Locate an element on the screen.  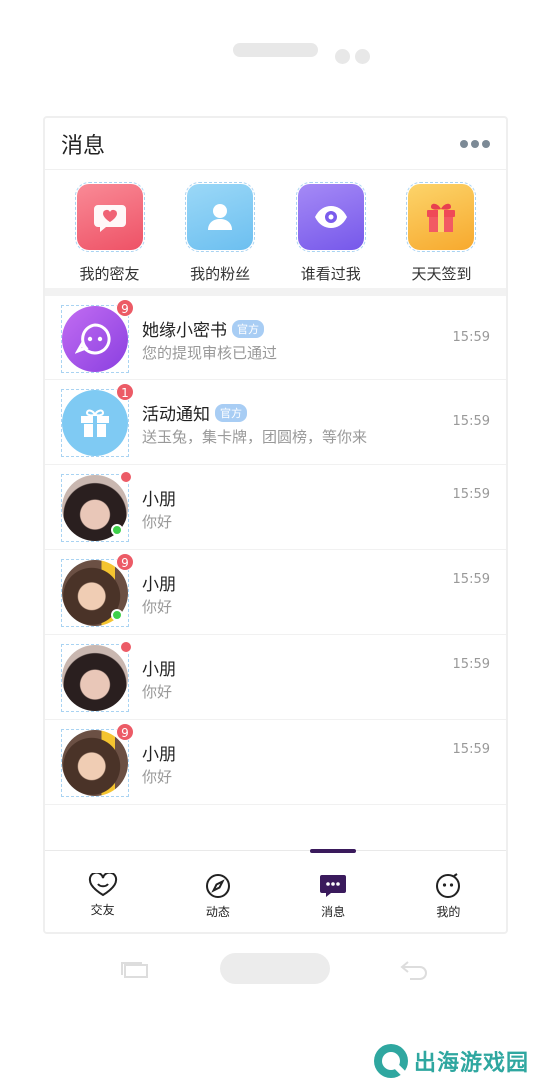
phone-speaker is located at coordinates (275, 50).